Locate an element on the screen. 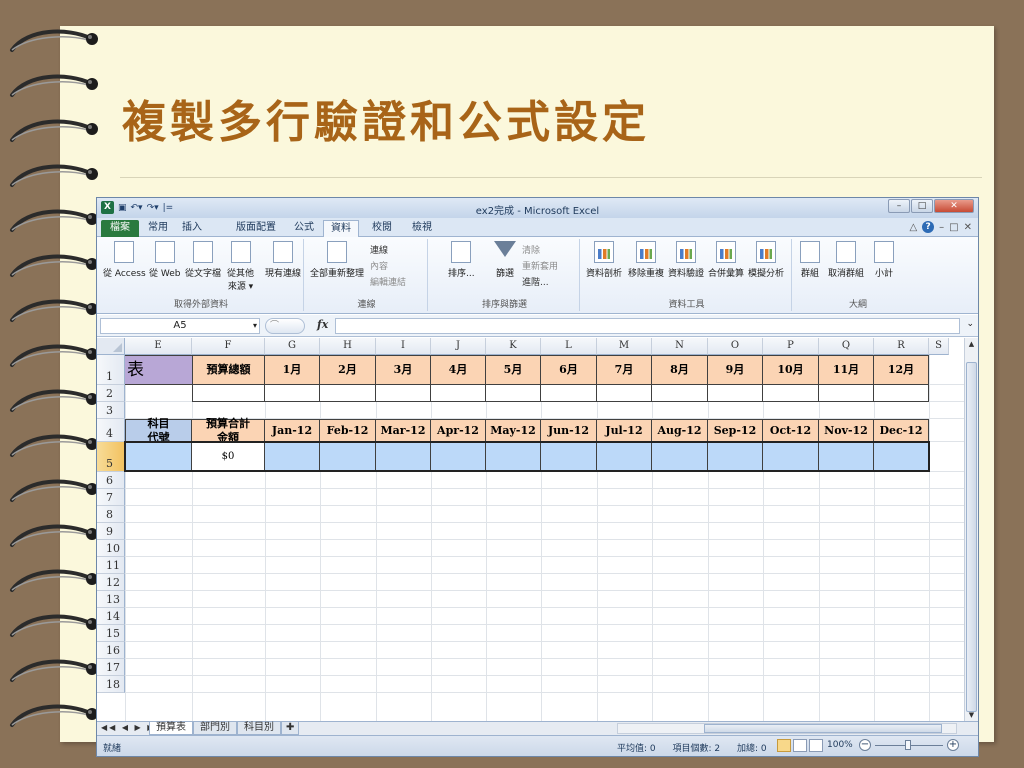  column-header-q: Q is located at coordinates (846, 346).